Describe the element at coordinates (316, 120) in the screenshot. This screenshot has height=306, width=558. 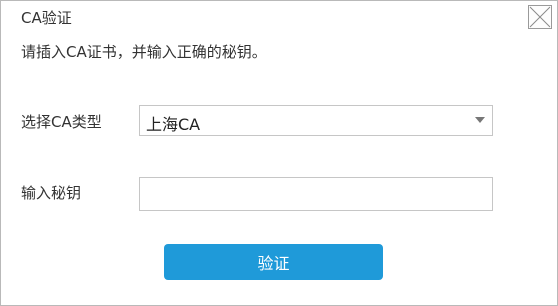
I see `ca-type-select: 上海CA` at that location.